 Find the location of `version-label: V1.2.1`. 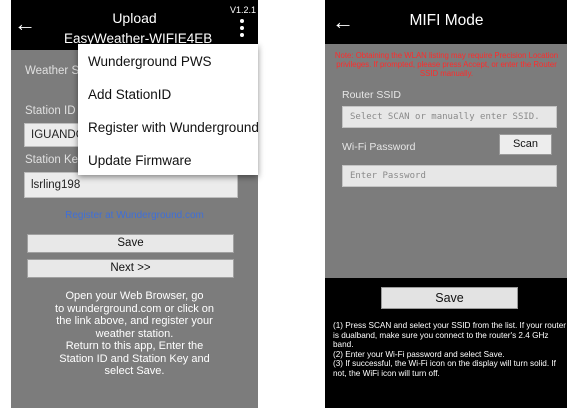

version-label: V1.2.1 is located at coordinates (242, 10).